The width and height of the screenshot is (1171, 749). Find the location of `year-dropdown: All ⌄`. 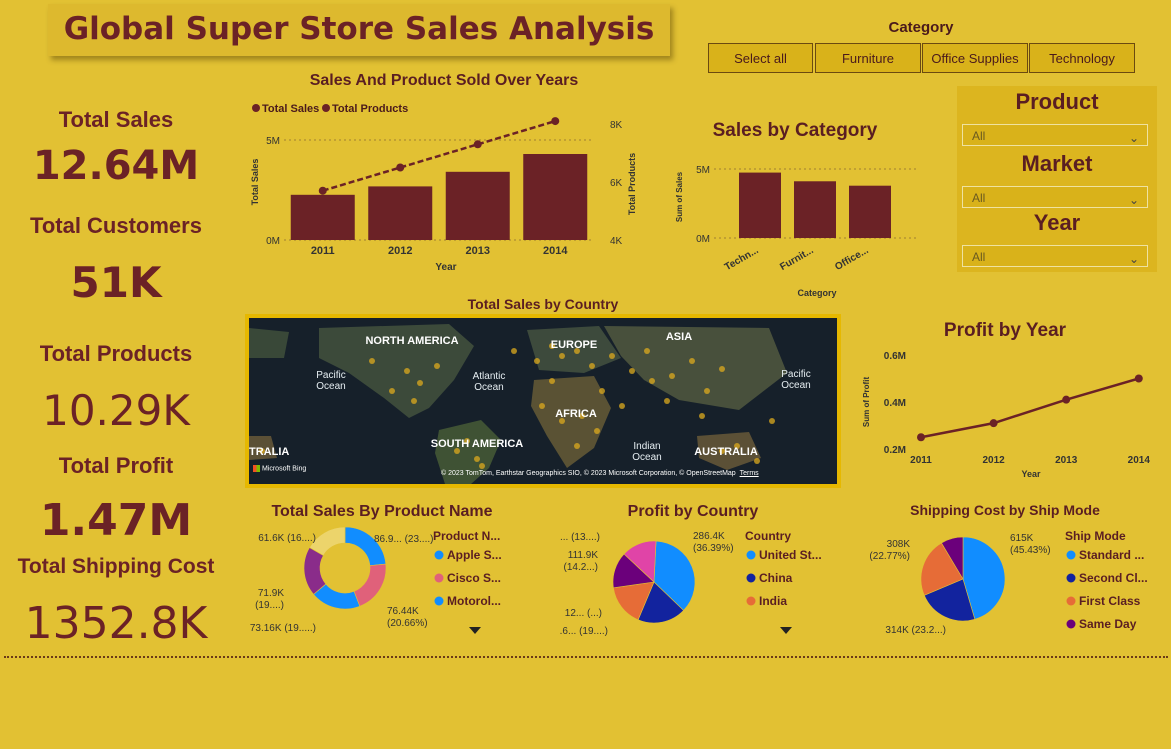

year-dropdown: All ⌄ is located at coordinates (1055, 256).